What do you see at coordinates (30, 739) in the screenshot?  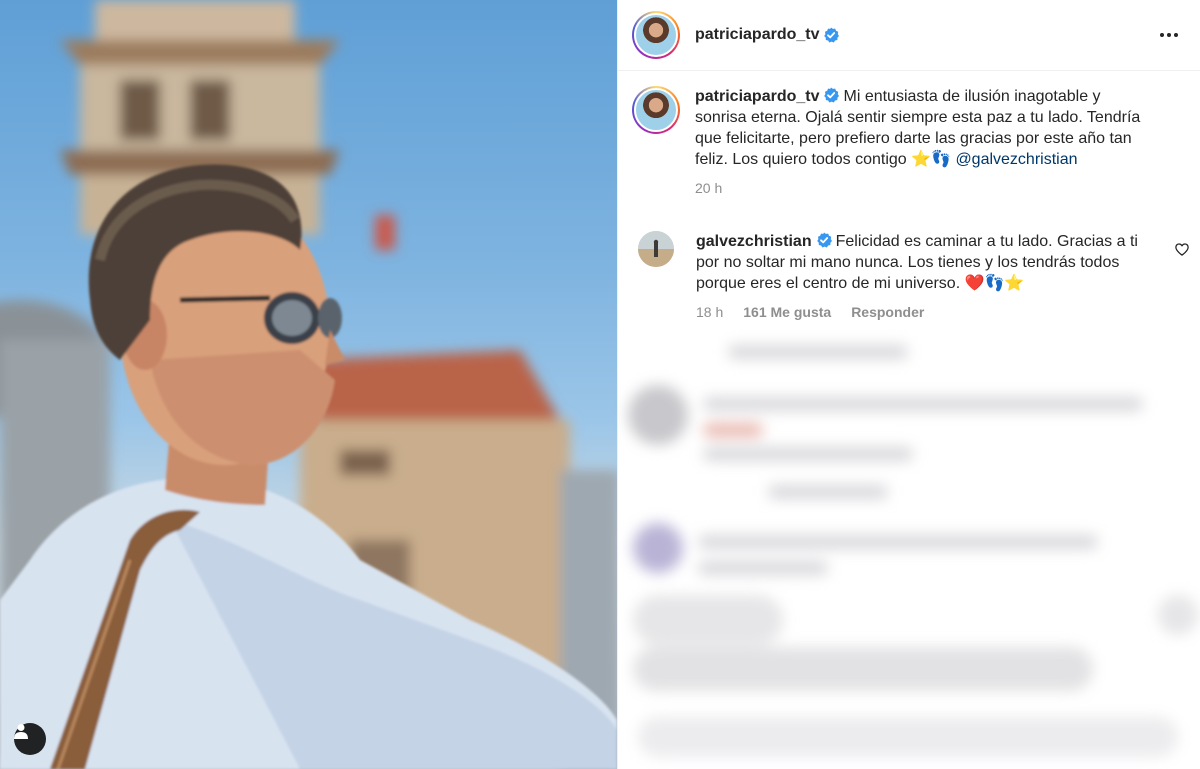 I see `user-tag-button` at bounding box center [30, 739].